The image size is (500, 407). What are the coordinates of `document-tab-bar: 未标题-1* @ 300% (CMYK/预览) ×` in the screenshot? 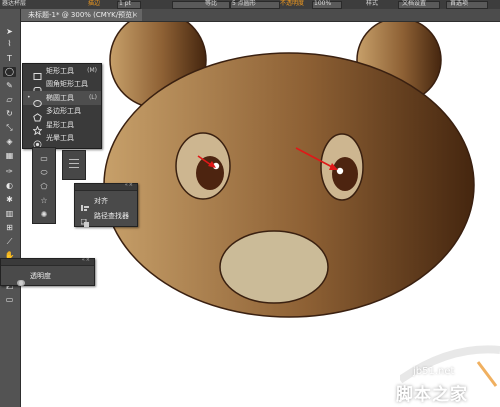 It's located at (260, 15).